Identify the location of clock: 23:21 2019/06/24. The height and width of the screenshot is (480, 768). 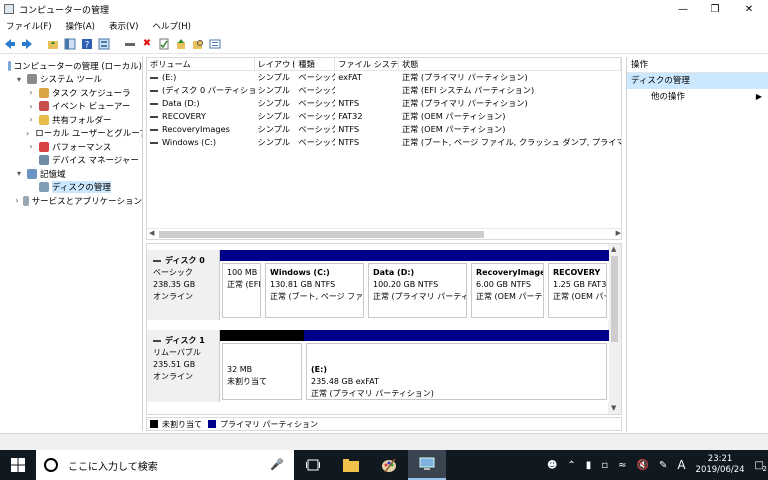
(720, 465).